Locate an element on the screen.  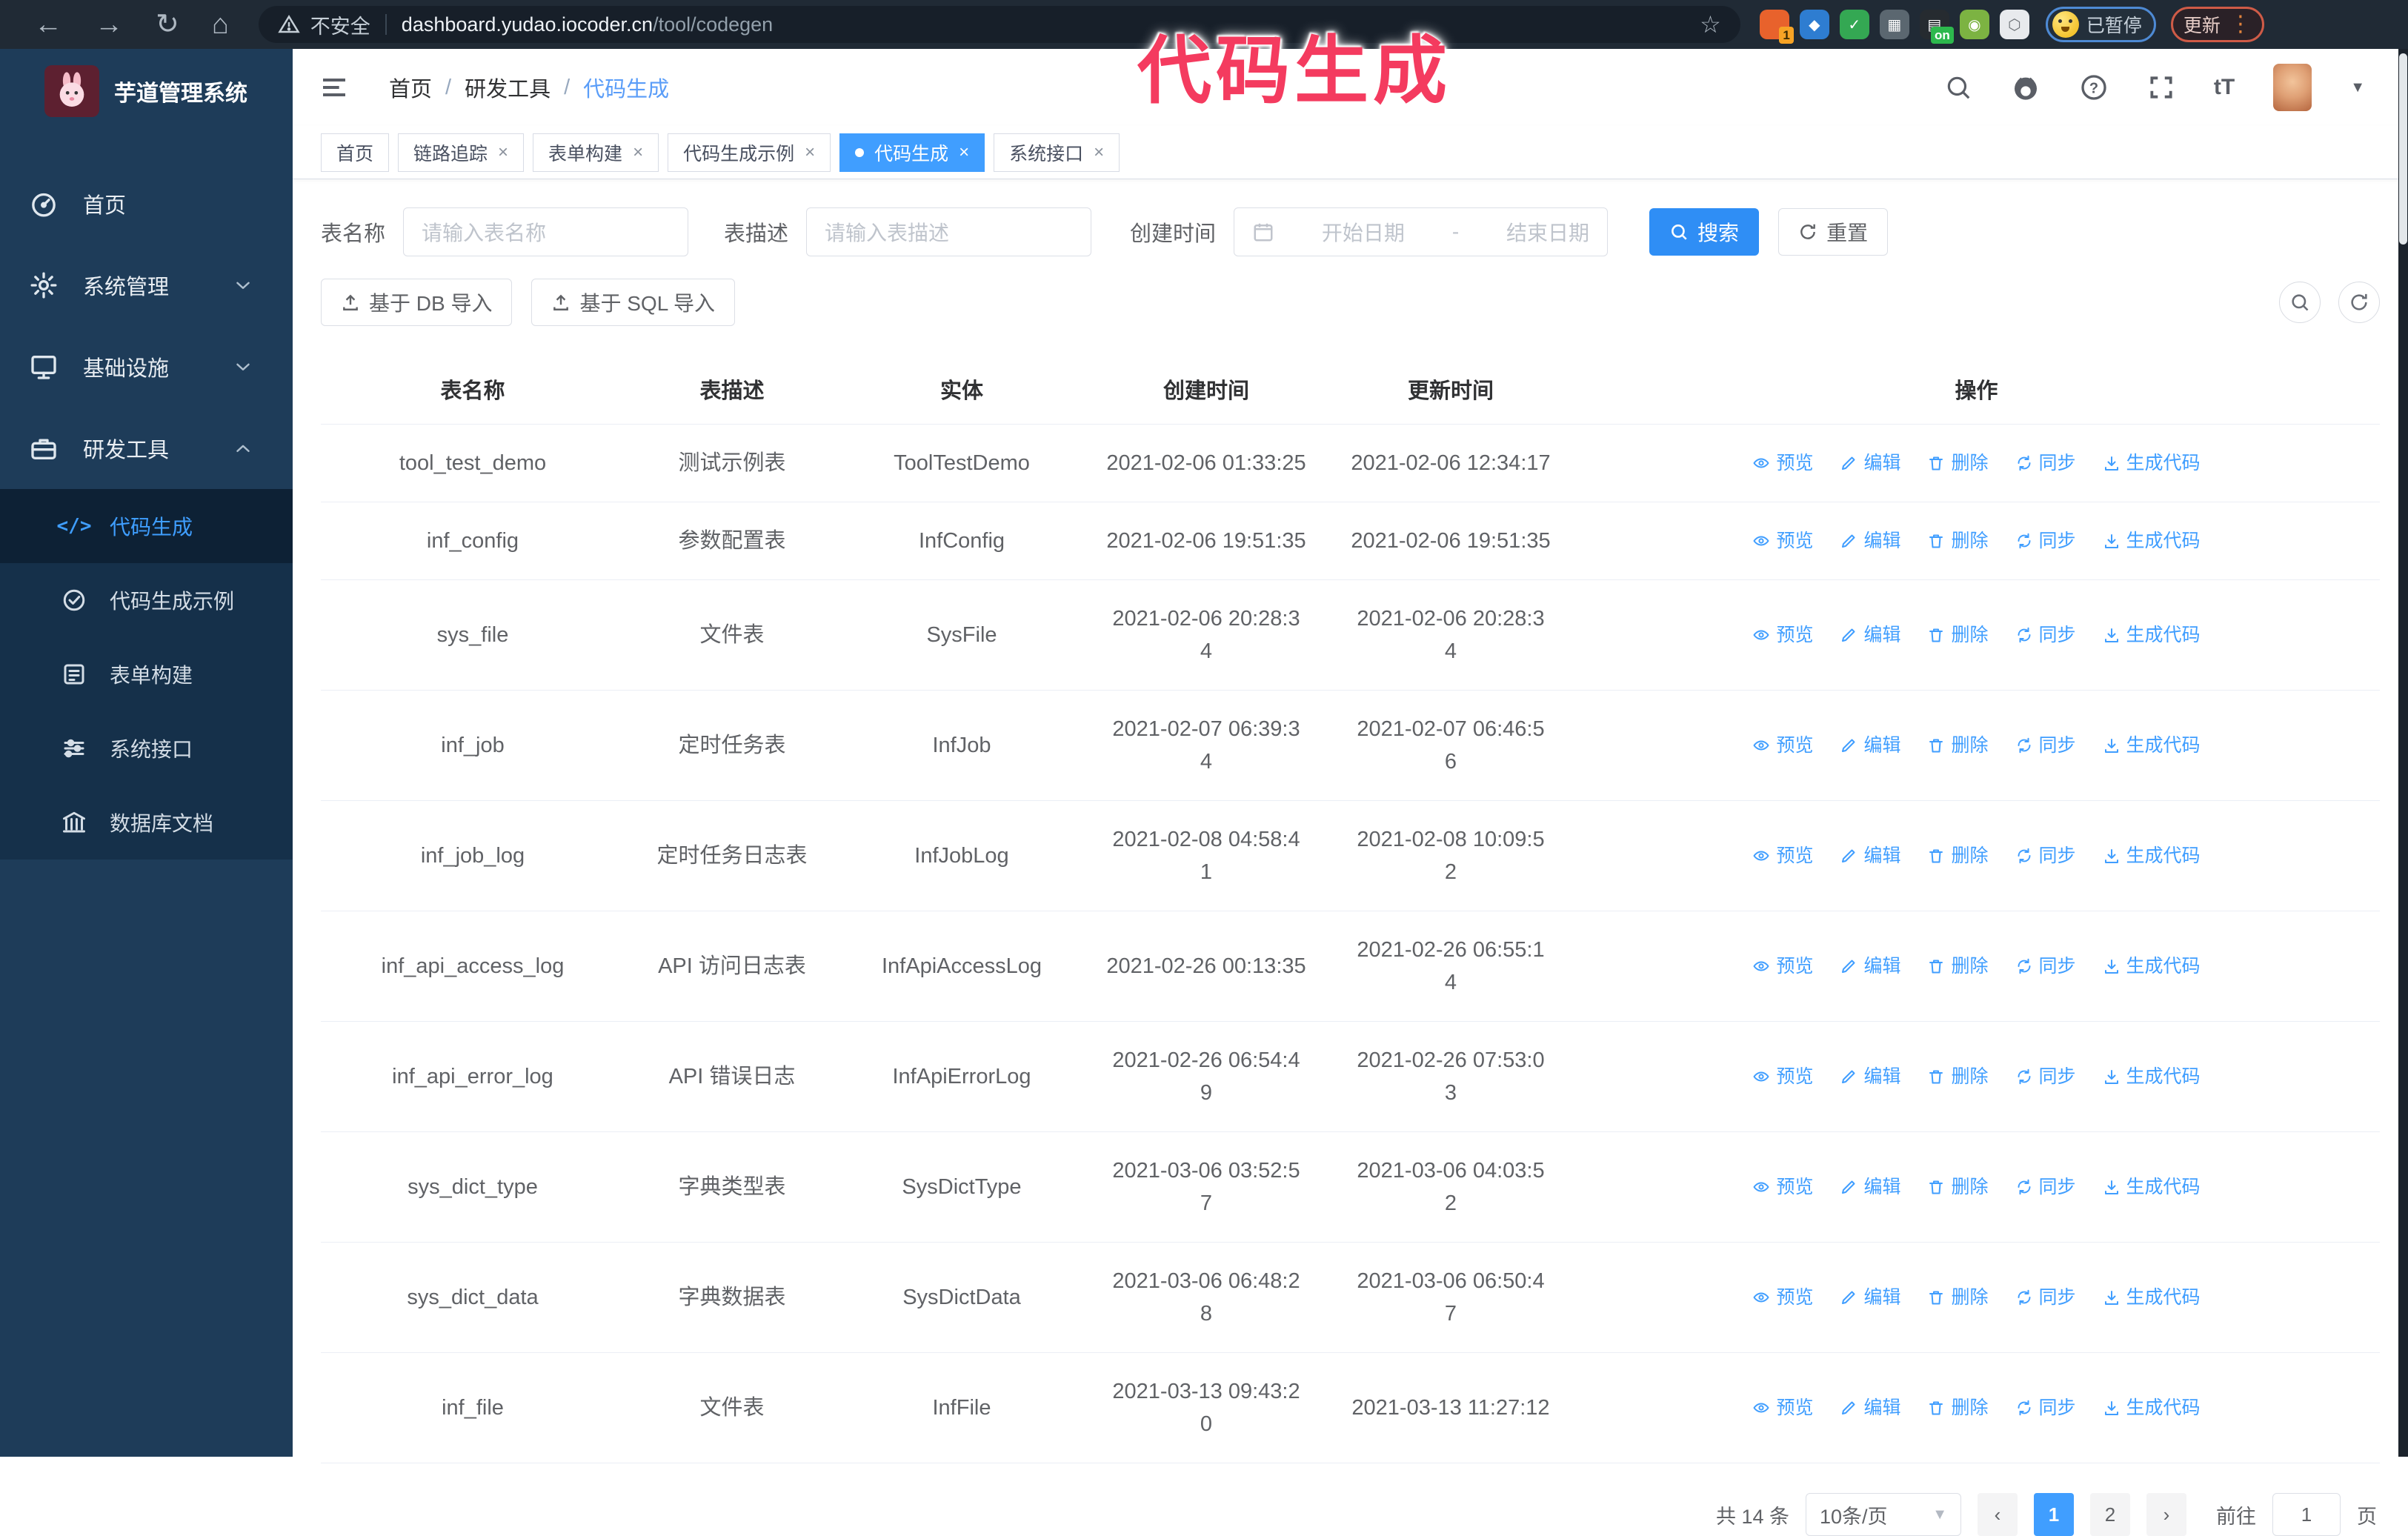
browser-update-button: 更新 ⋮ is located at coordinates (2217, 24).